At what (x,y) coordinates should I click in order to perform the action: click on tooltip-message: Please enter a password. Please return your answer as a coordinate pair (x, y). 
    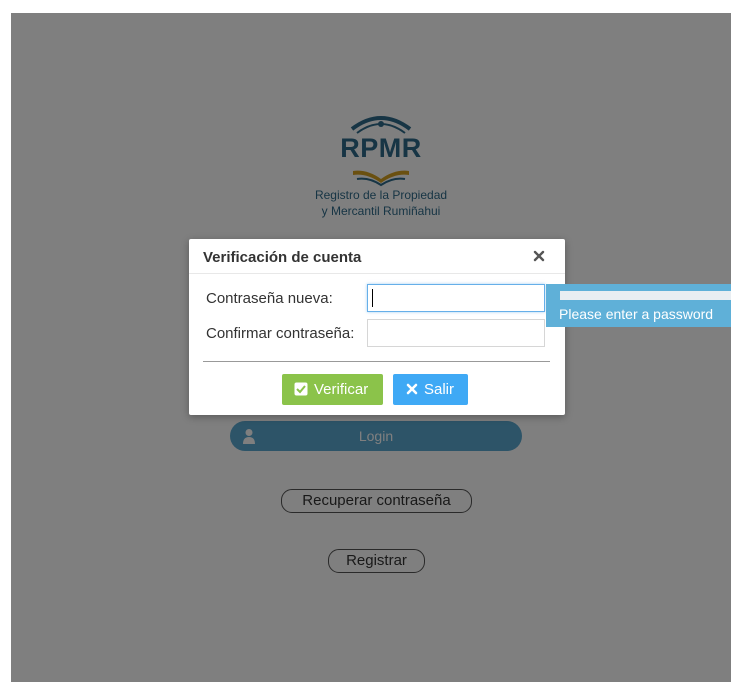
    Looking at the image, I should click on (636, 314).